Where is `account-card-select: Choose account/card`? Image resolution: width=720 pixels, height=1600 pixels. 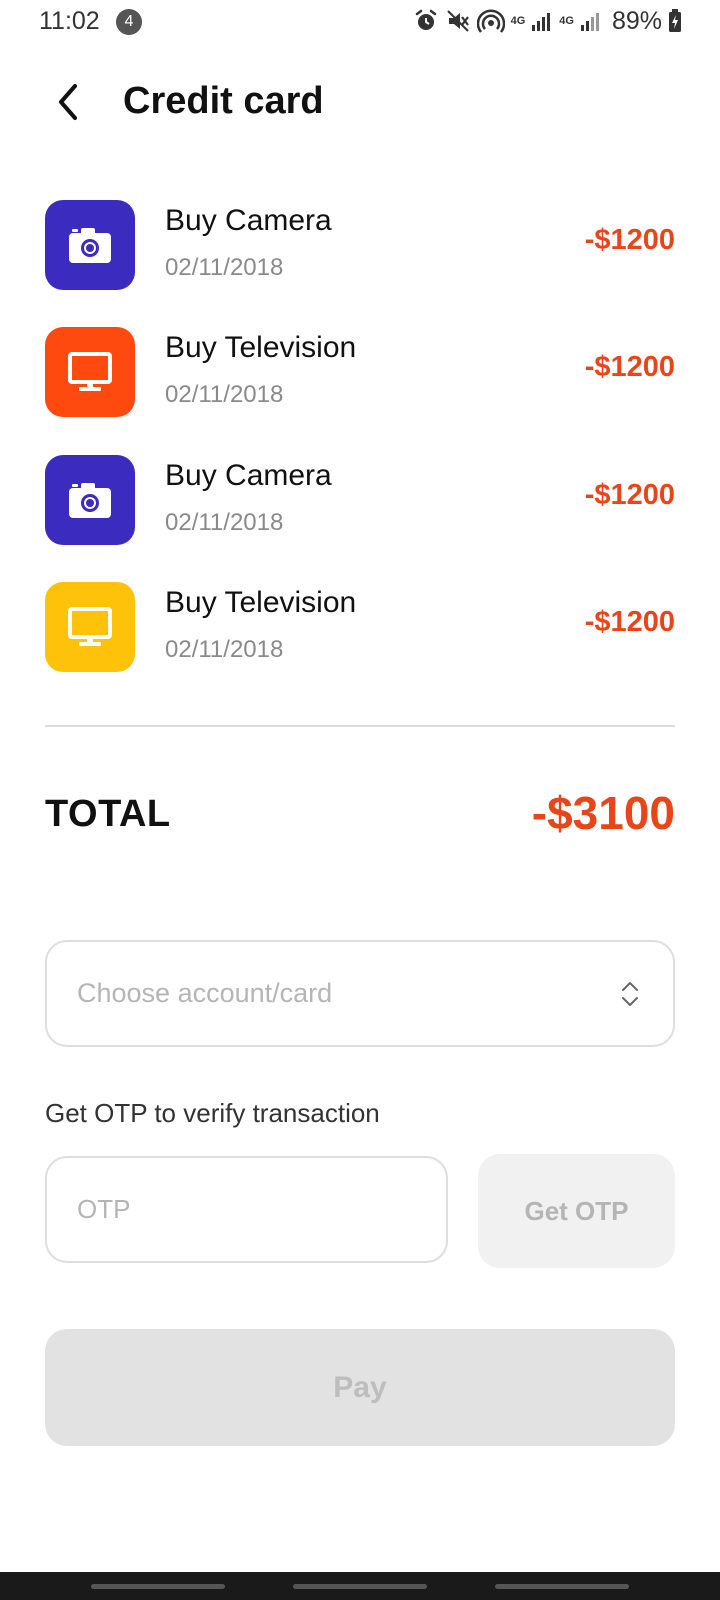
account-card-select: Choose account/card is located at coordinates (360, 993).